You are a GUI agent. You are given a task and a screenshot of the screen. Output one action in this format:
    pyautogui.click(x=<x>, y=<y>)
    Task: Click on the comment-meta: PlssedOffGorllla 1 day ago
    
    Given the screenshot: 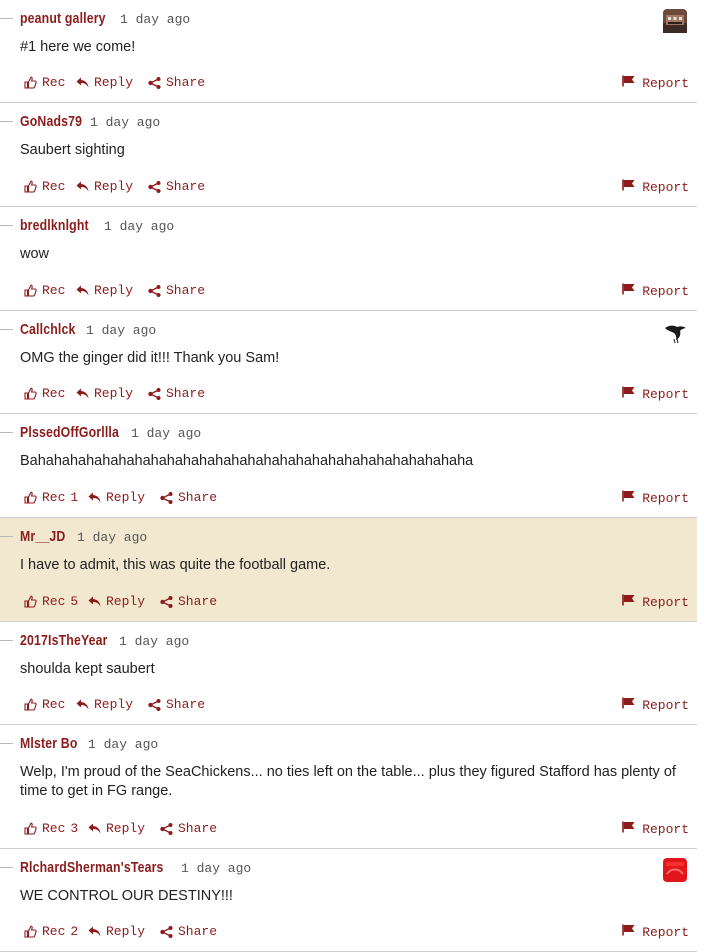 What is the action you would take?
    pyautogui.click(x=110, y=435)
    